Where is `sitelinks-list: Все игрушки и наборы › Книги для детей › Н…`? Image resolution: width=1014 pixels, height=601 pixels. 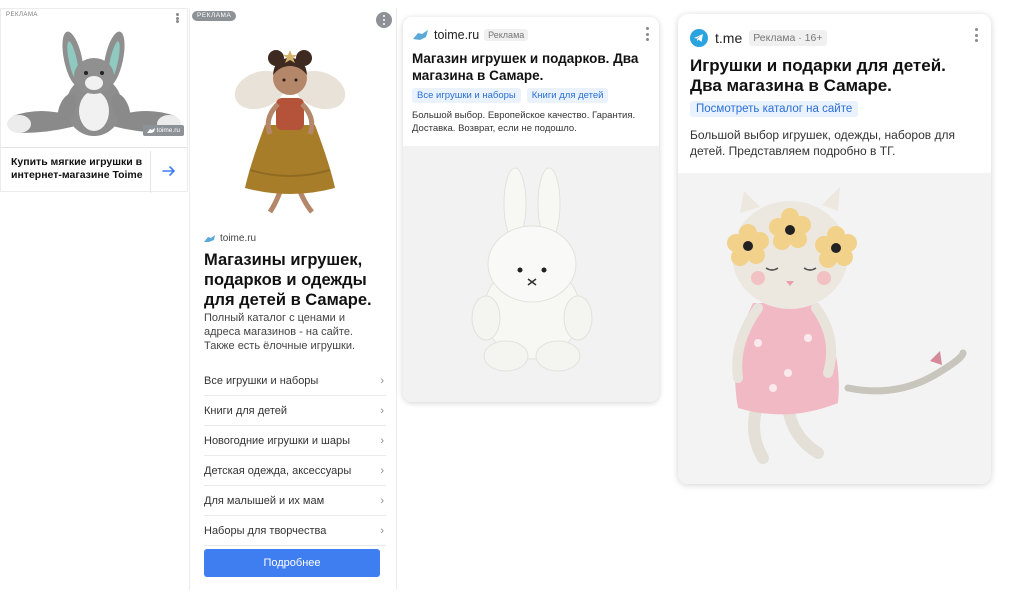
sitelinks-list: Все игрушки и наборы › Книги для детей › Н… is located at coordinates (295, 456).